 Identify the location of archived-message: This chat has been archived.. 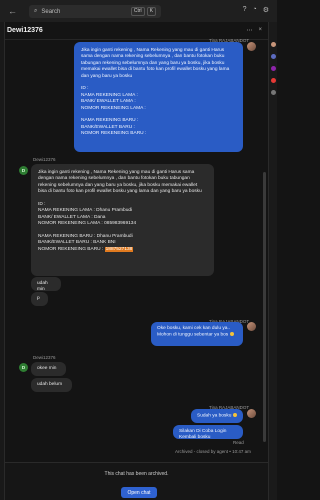
(136, 474).